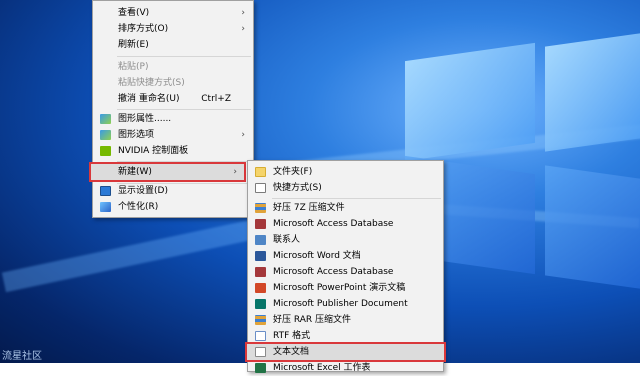  I want to click on submenu-item-word-document: Microsoft Word 文档, so click(345, 256).